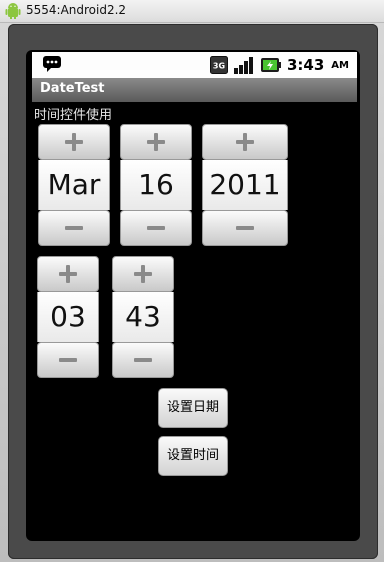 This screenshot has width=384, height=562. Describe the element at coordinates (13, 11) in the screenshot. I see `android-robot-icon` at that location.